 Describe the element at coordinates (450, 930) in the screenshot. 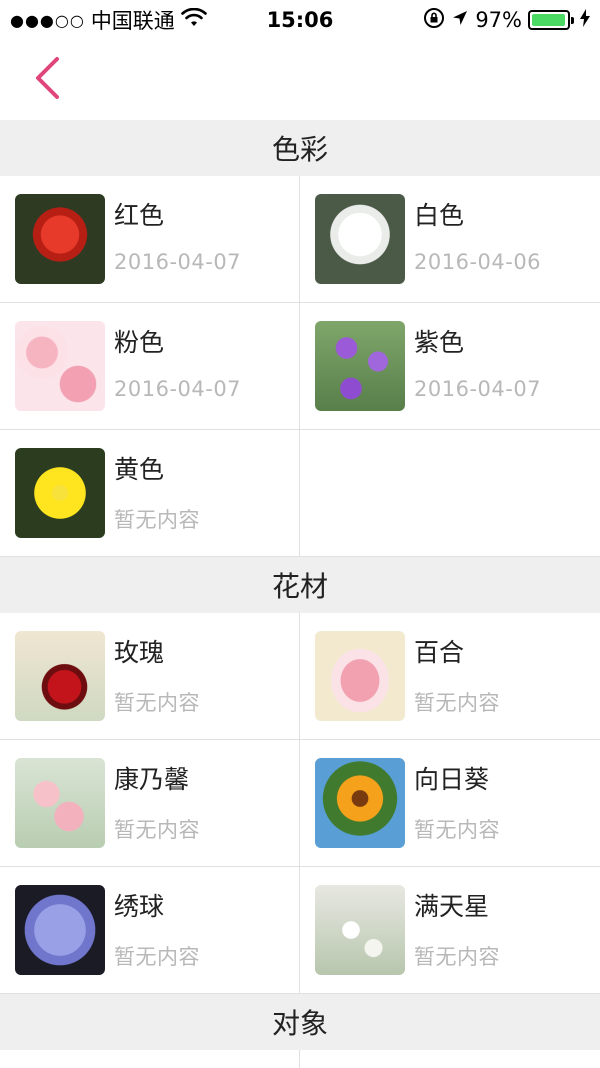

I see `list-item: 满天星 暂无内容` at that location.